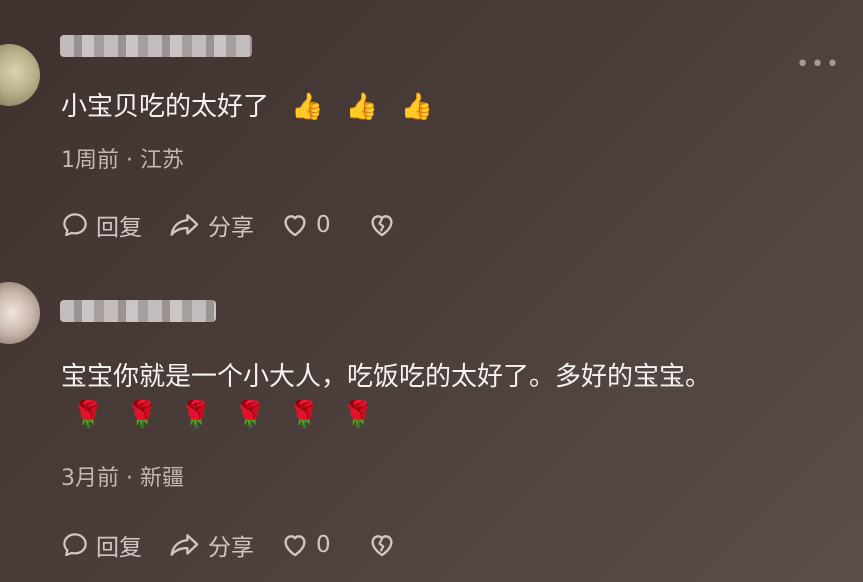  I want to click on emoji-row: 🌹 🌹 🌹 🌹 🌹 🌹, so click(234, 415).